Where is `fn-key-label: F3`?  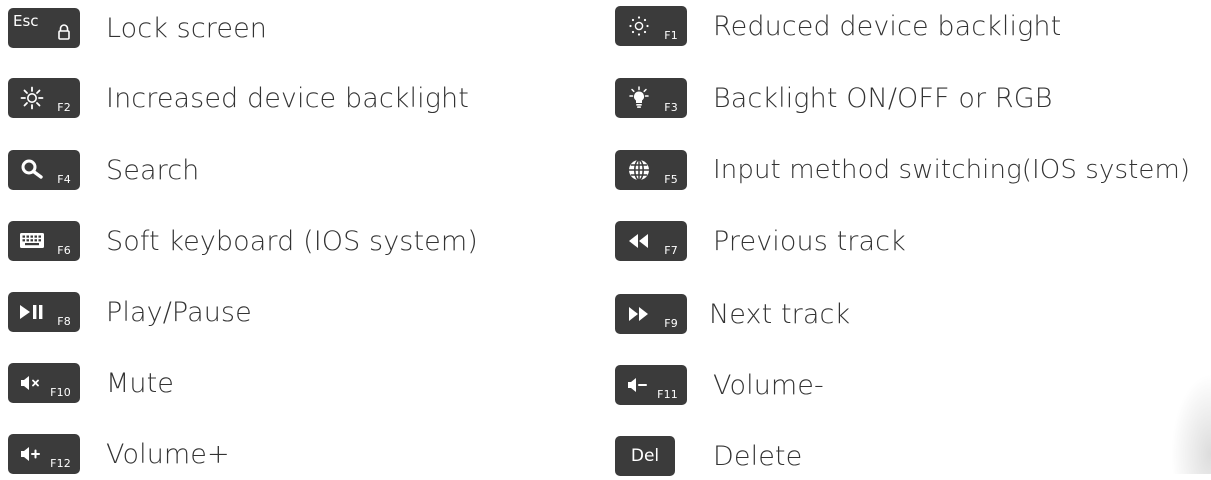
fn-key-label: F3 is located at coordinates (671, 107).